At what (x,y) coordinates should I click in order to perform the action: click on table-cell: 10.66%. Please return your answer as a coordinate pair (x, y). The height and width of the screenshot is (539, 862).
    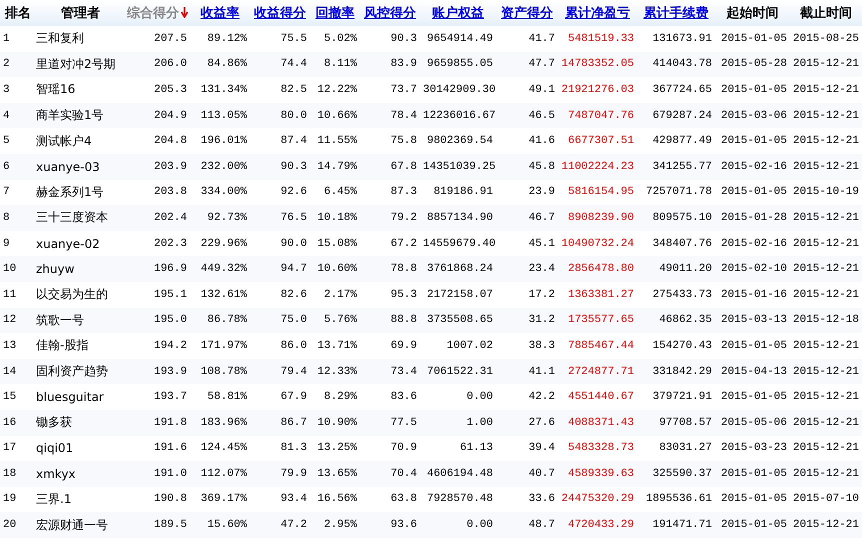
    Looking at the image, I should click on (335, 115).